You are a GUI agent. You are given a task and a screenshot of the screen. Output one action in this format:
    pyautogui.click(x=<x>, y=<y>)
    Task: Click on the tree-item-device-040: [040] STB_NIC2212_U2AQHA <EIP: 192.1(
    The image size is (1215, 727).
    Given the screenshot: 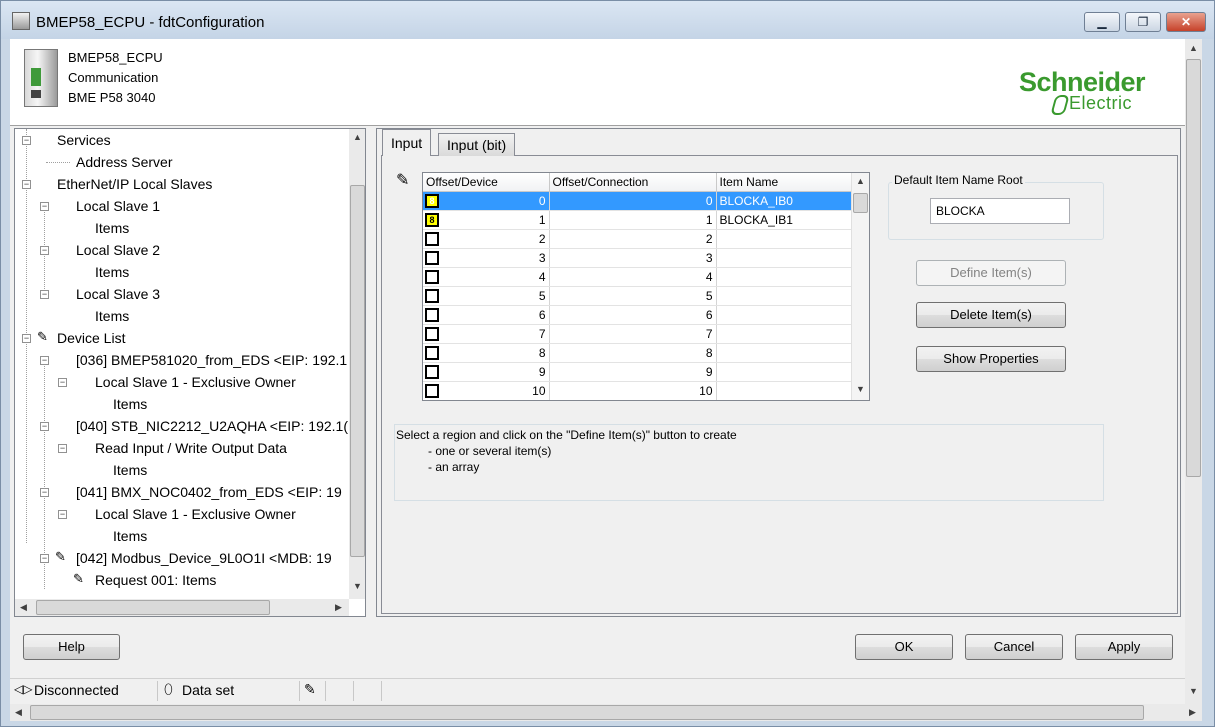 What is the action you would take?
    pyautogui.click(x=212, y=426)
    